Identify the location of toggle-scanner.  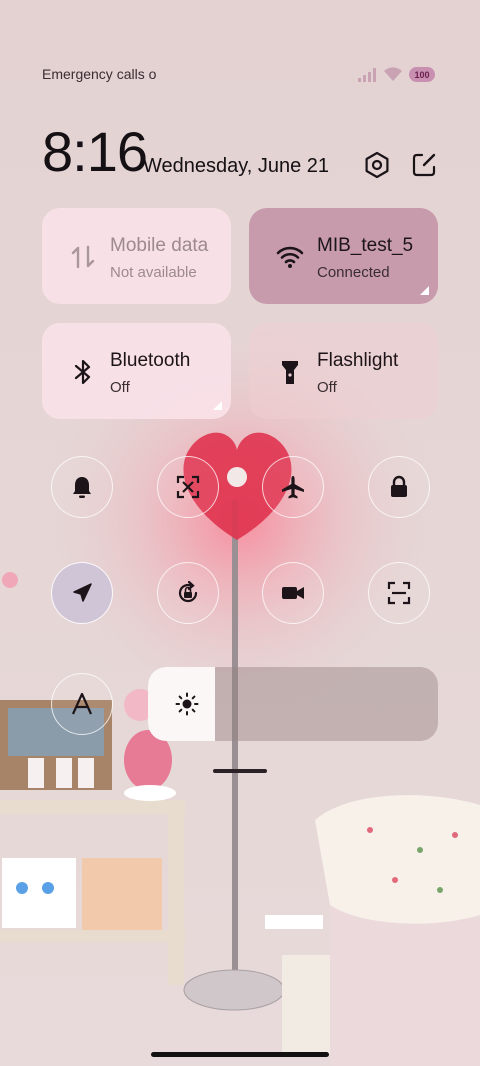
(399, 593).